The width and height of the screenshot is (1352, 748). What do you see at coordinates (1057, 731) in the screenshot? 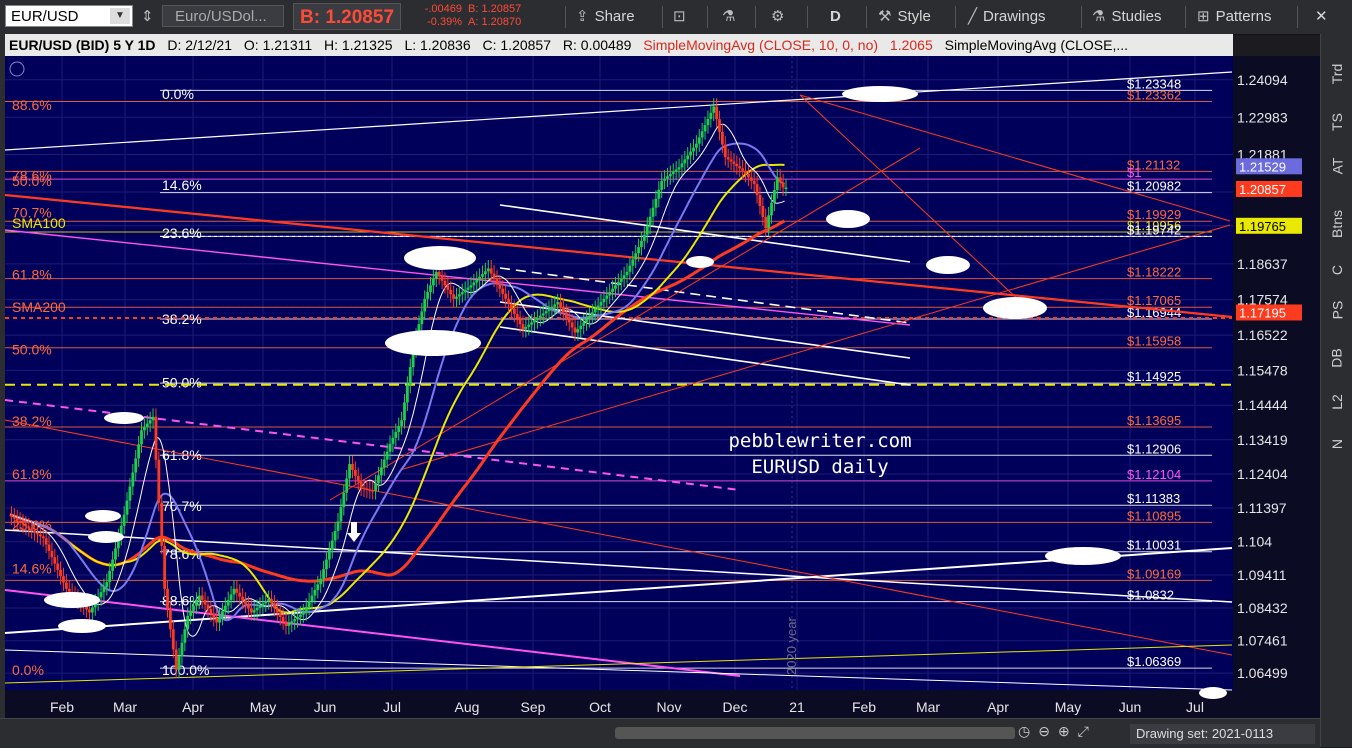
I see `zoom-controls: ◷⊖⊕⤢` at bounding box center [1057, 731].